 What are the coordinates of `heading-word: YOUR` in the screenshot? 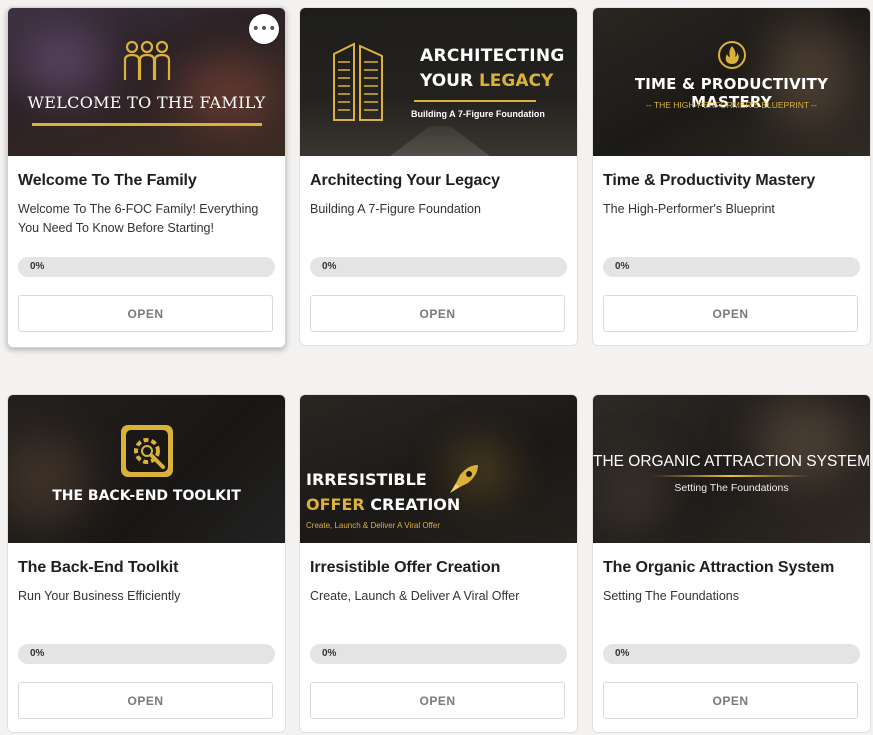 It's located at (449, 81).